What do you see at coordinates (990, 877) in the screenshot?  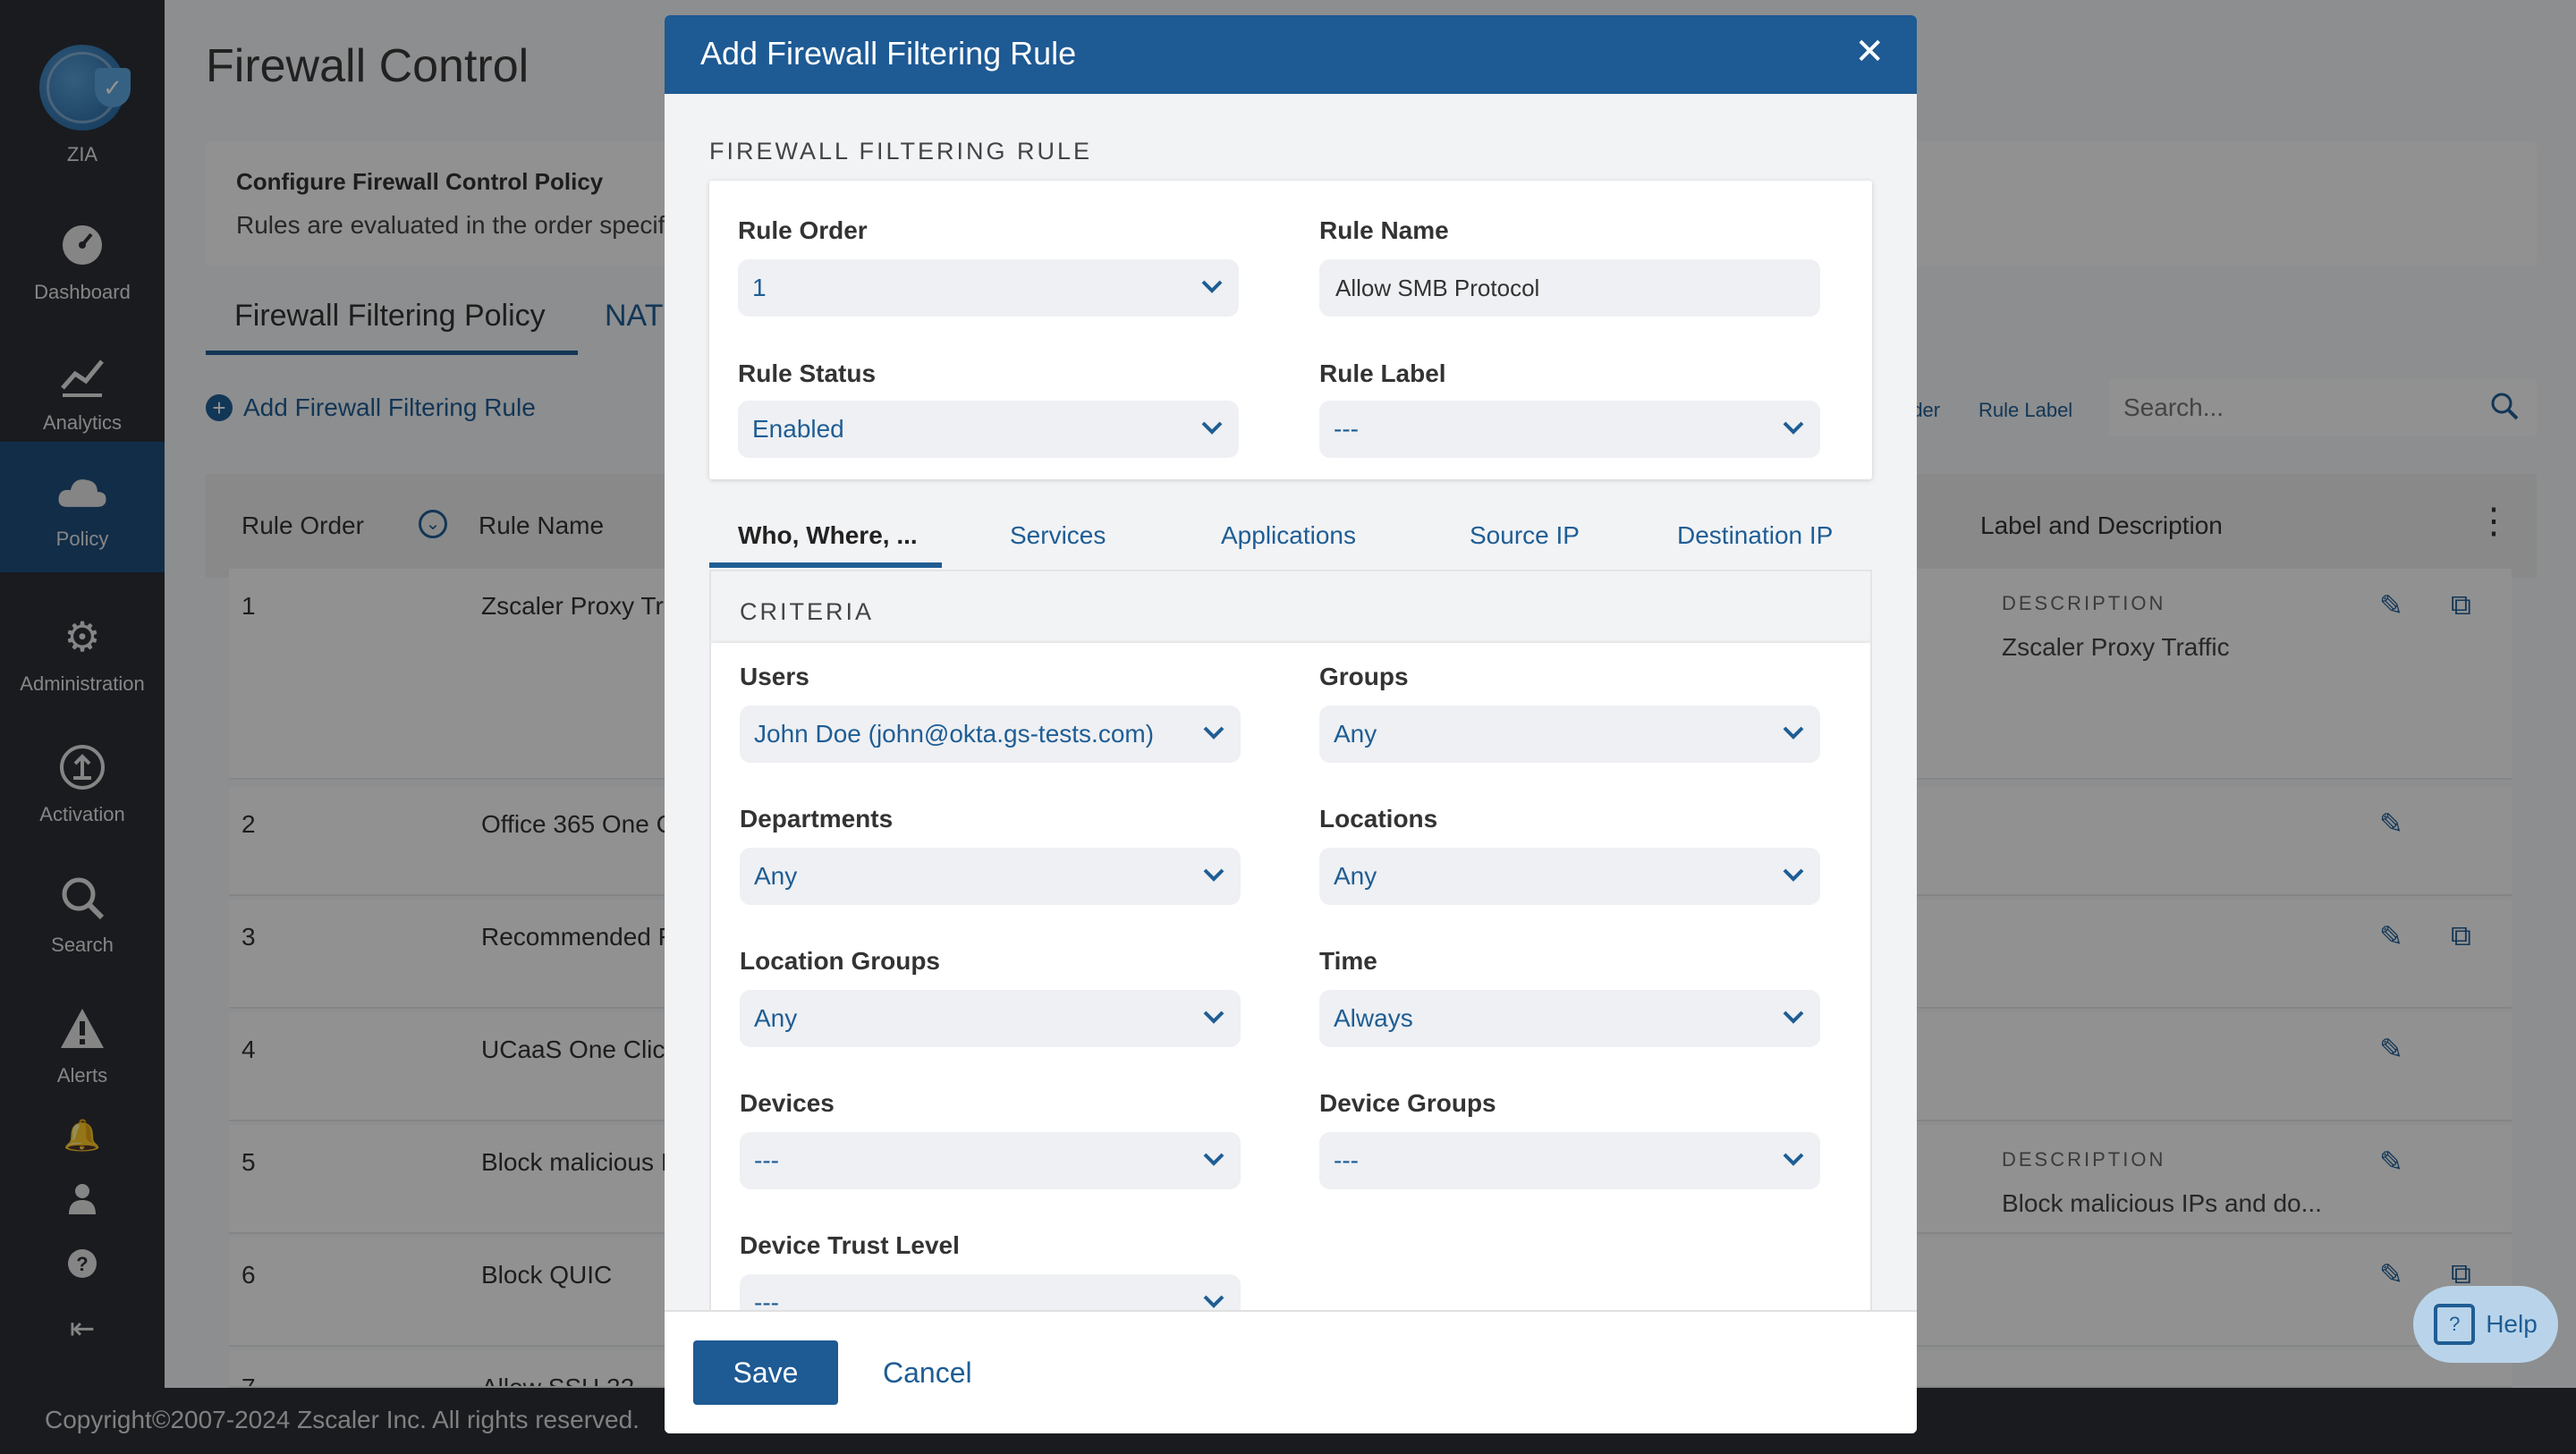 I see `departments-dropdown: Any` at bounding box center [990, 877].